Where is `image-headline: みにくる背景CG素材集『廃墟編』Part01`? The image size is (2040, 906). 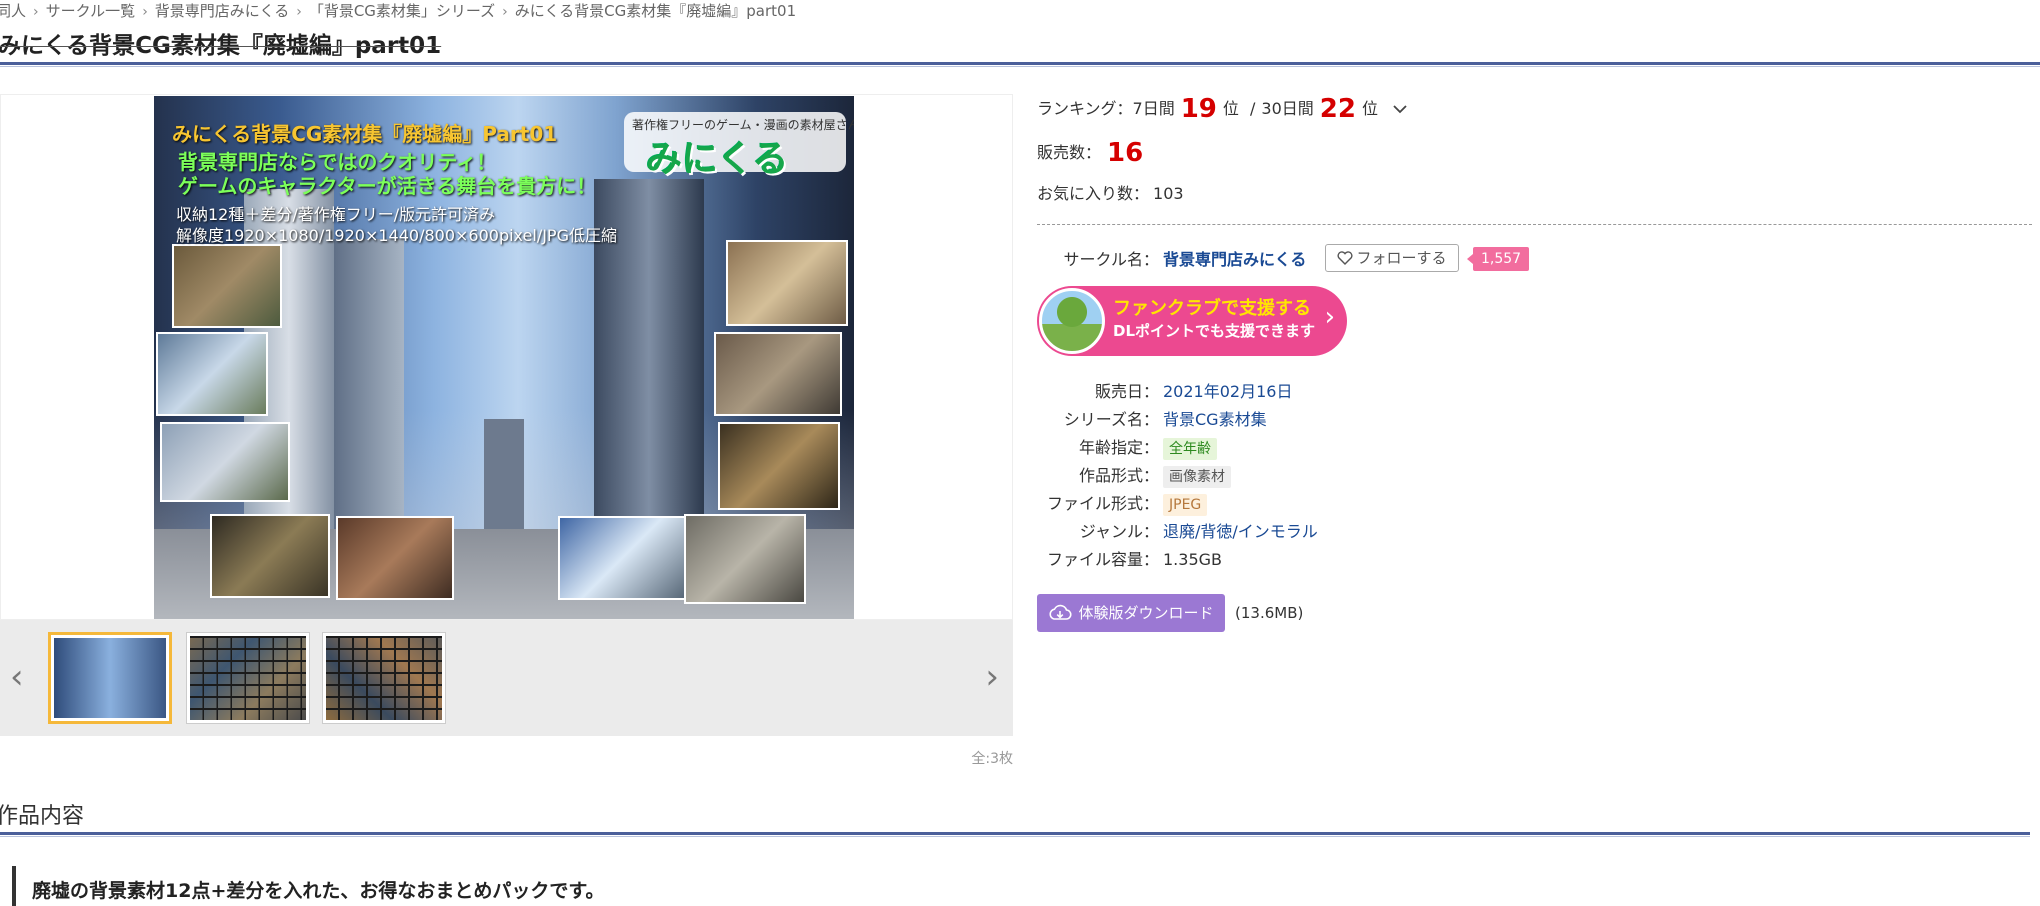
image-headline: みにくる背景CG素材集『廃墟編』Part01 is located at coordinates (365, 134).